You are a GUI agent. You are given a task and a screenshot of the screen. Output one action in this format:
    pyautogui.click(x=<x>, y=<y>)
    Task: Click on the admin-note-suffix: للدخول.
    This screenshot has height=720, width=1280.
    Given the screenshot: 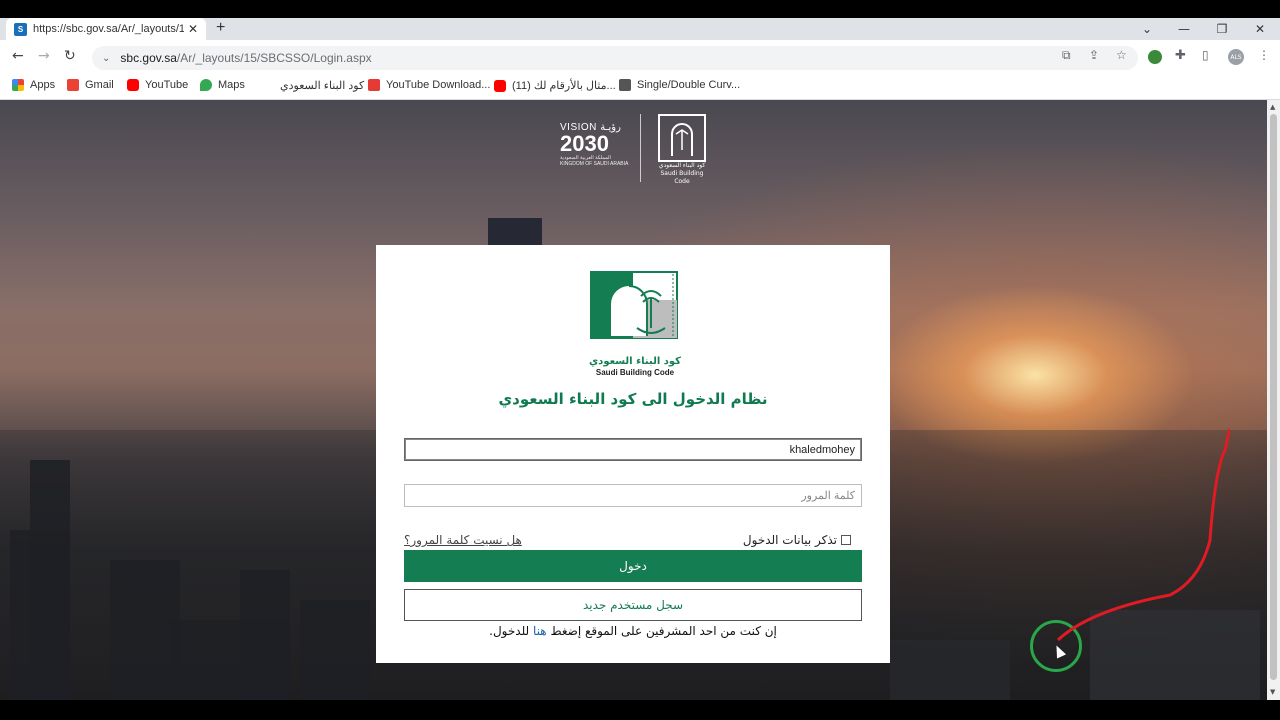 What is the action you would take?
    pyautogui.click(x=511, y=631)
    